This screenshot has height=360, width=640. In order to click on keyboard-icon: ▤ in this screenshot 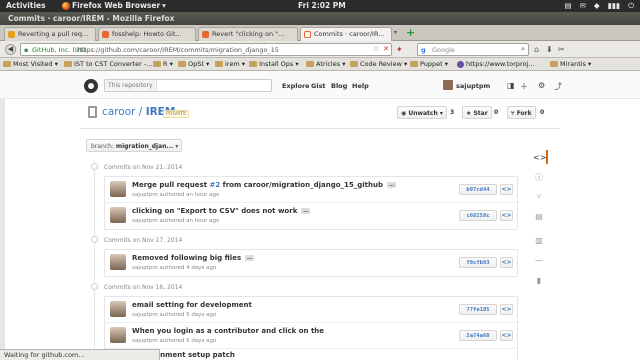, I will do `click(568, 6)`.